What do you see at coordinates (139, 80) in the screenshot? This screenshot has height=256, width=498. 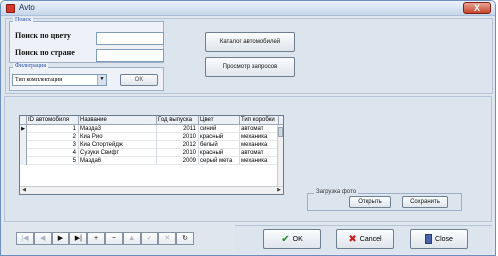 I see `filter-ok-button: OK` at bounding box center [139, 80].